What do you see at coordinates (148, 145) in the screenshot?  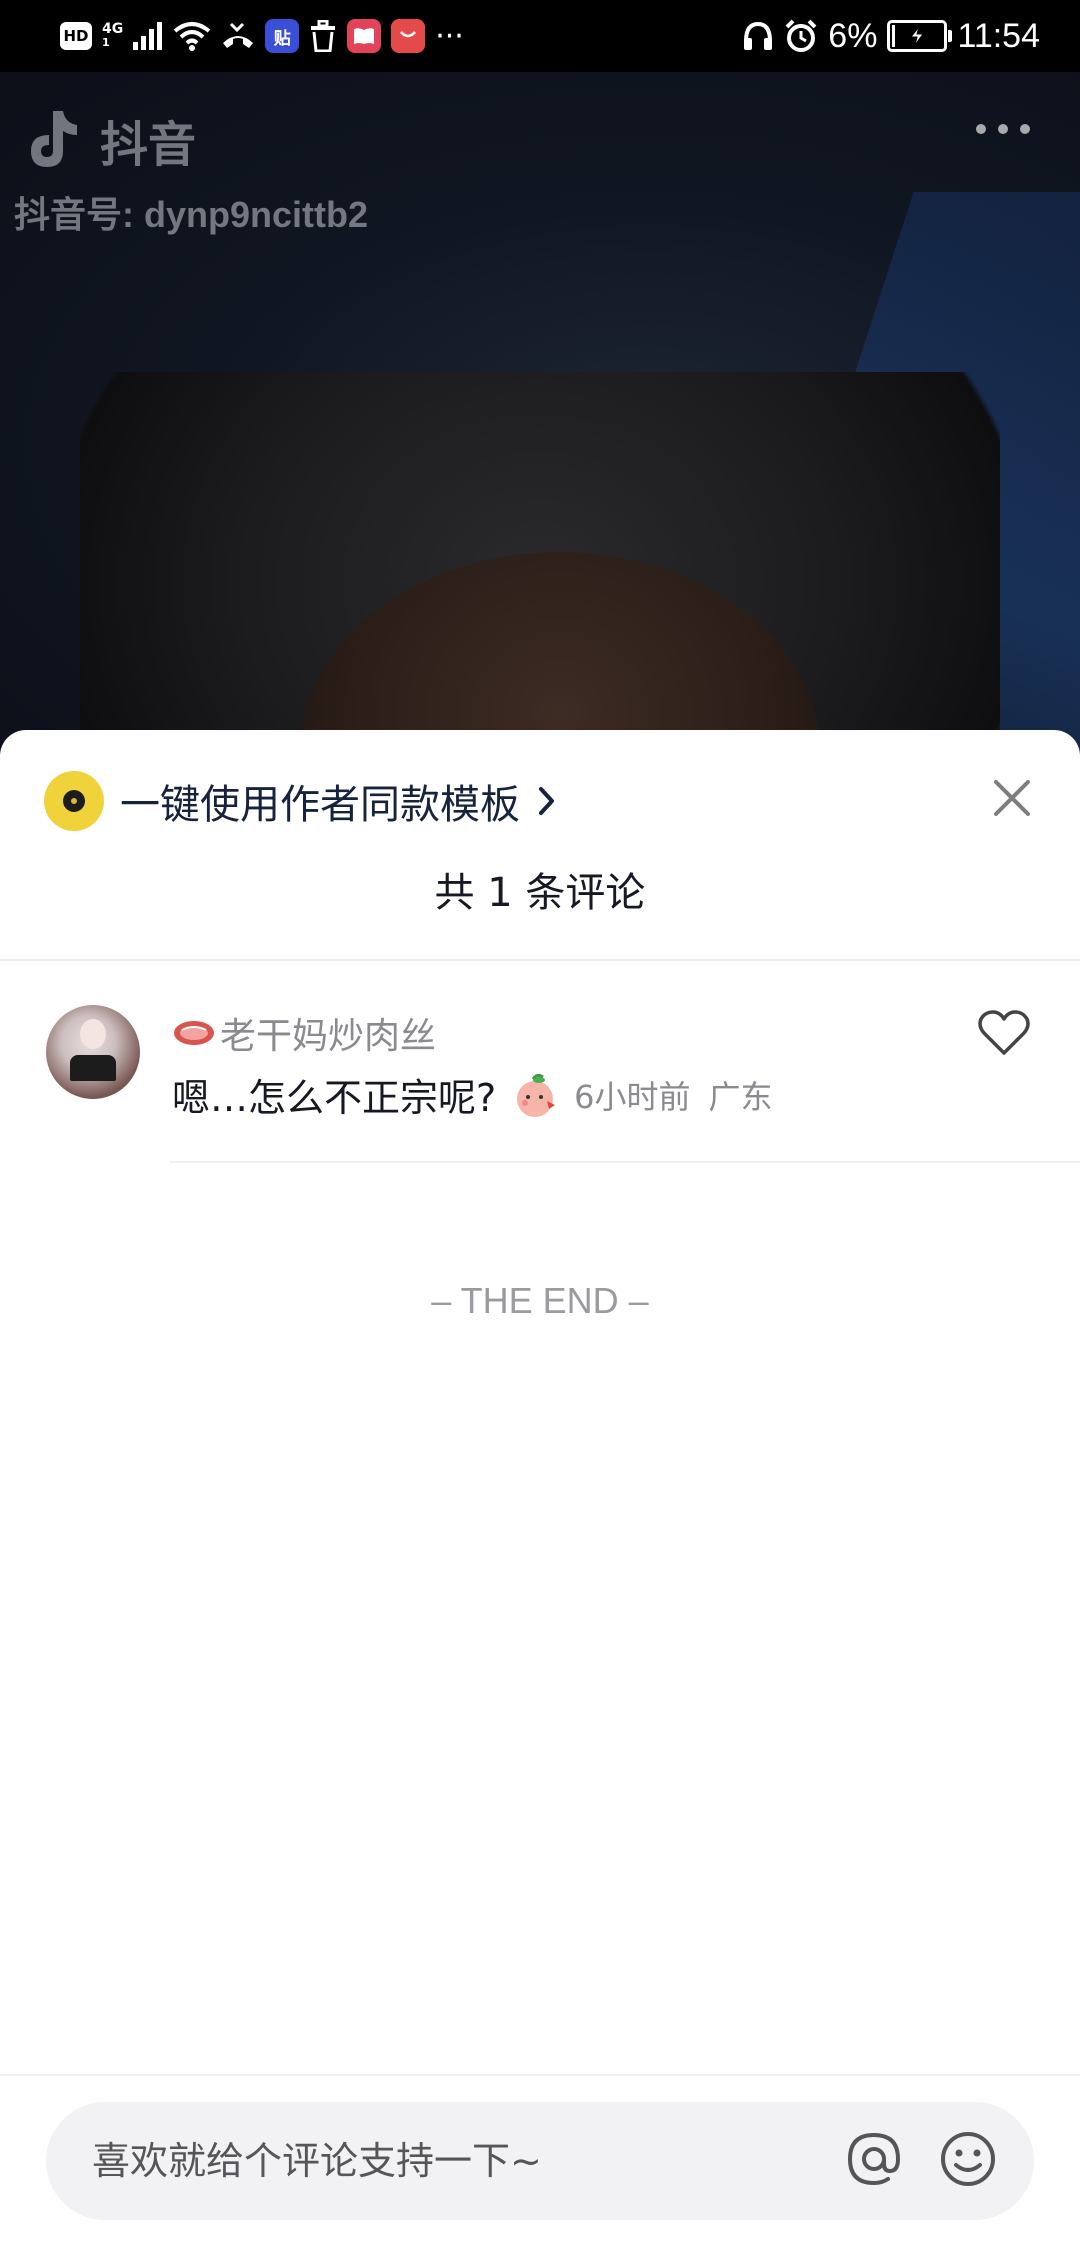 I see `watermark-name: 抖音` at bounding box center [148, 145].